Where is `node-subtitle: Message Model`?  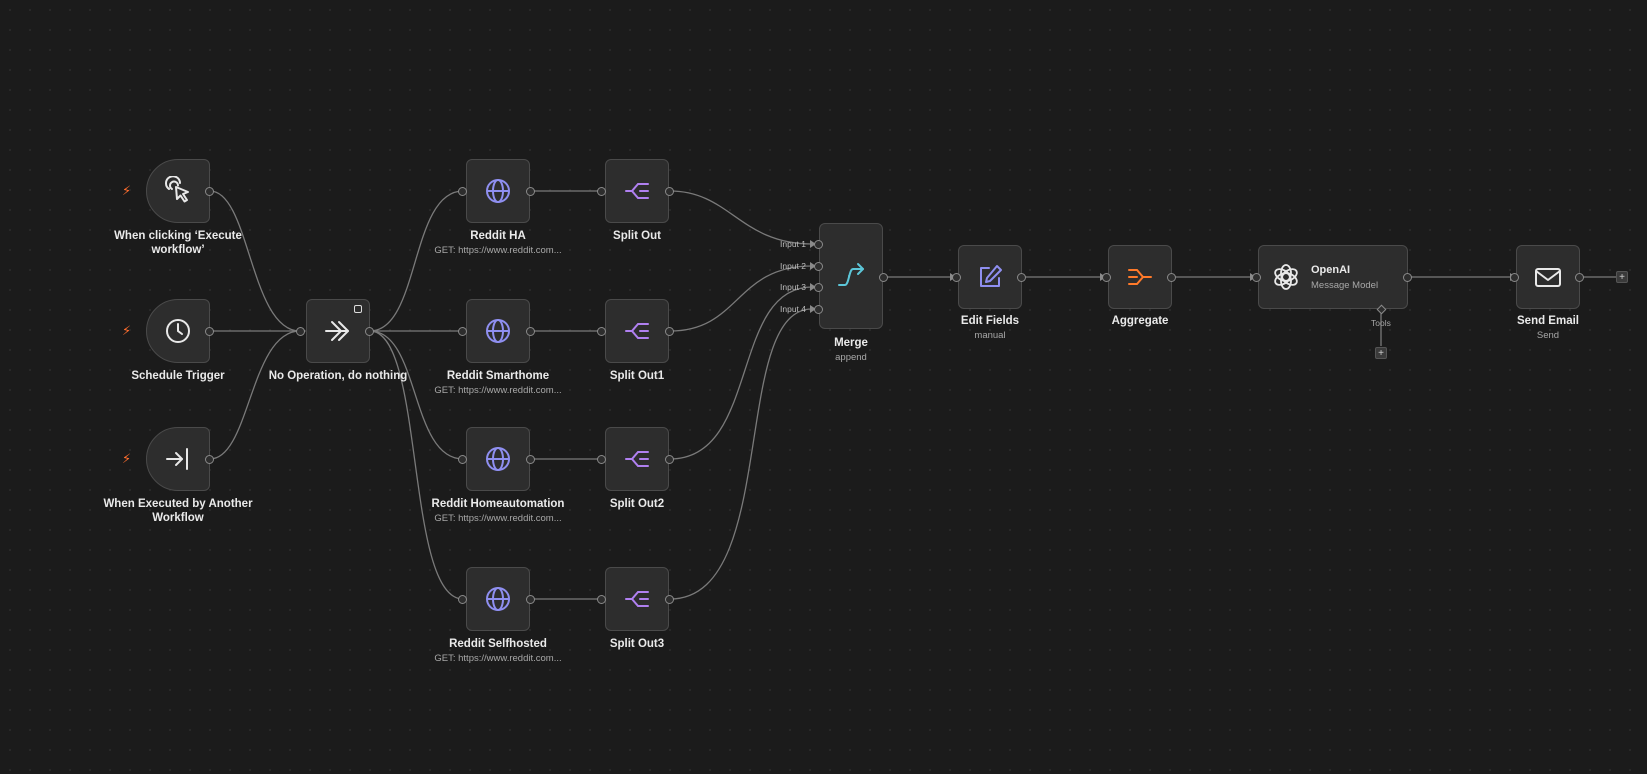
node-subtitle: Message Model is located at coordinates (1345, 285).